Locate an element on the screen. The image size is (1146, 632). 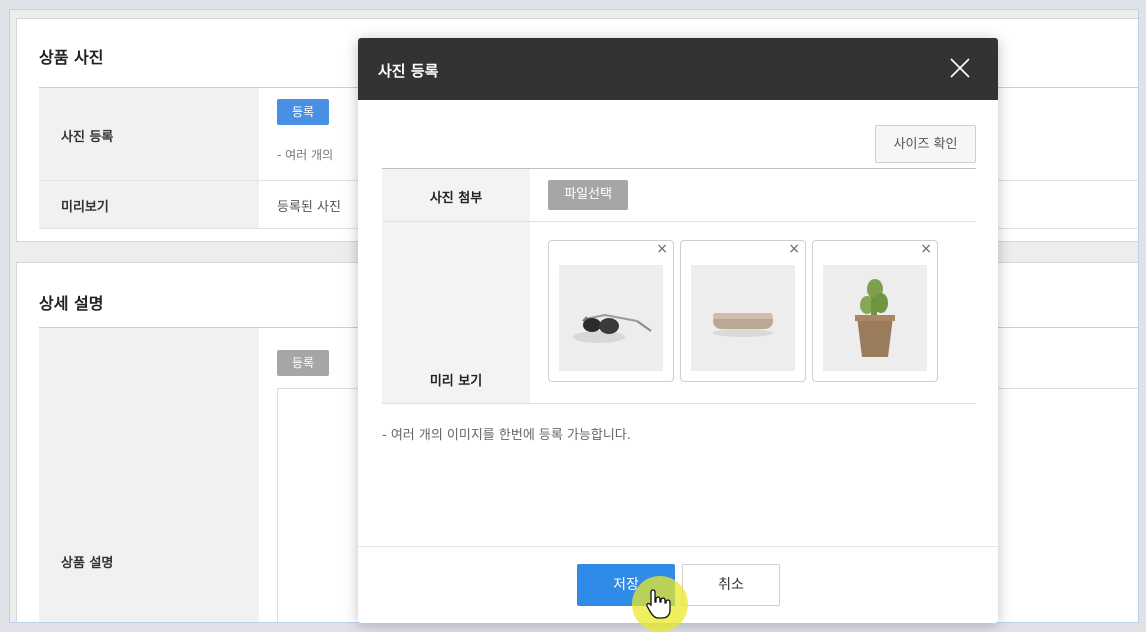
row-label: 미리 보기 is located at coordinates (456, 381).